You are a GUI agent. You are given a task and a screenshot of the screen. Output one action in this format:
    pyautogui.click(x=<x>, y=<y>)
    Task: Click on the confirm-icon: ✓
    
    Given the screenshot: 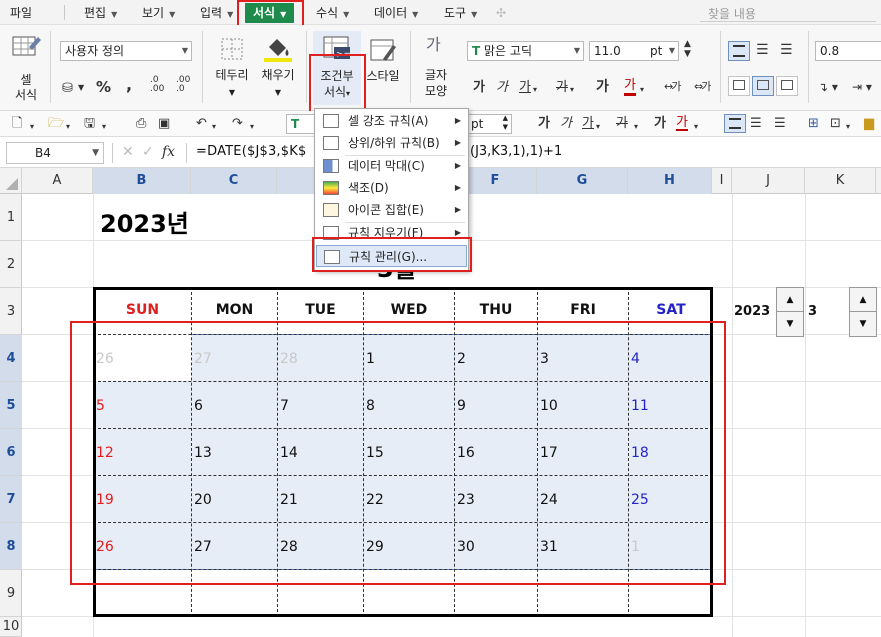 What is the action you would take?
    pyautogui.click(x=148, y=152)
    